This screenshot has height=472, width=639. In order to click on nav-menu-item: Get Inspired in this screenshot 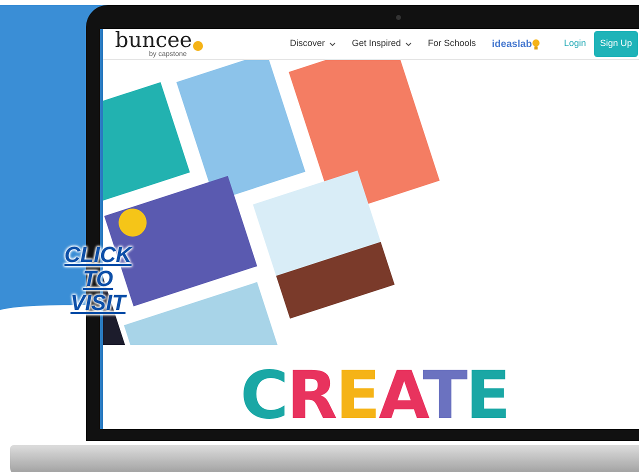, I will do `click(382, 44)`.